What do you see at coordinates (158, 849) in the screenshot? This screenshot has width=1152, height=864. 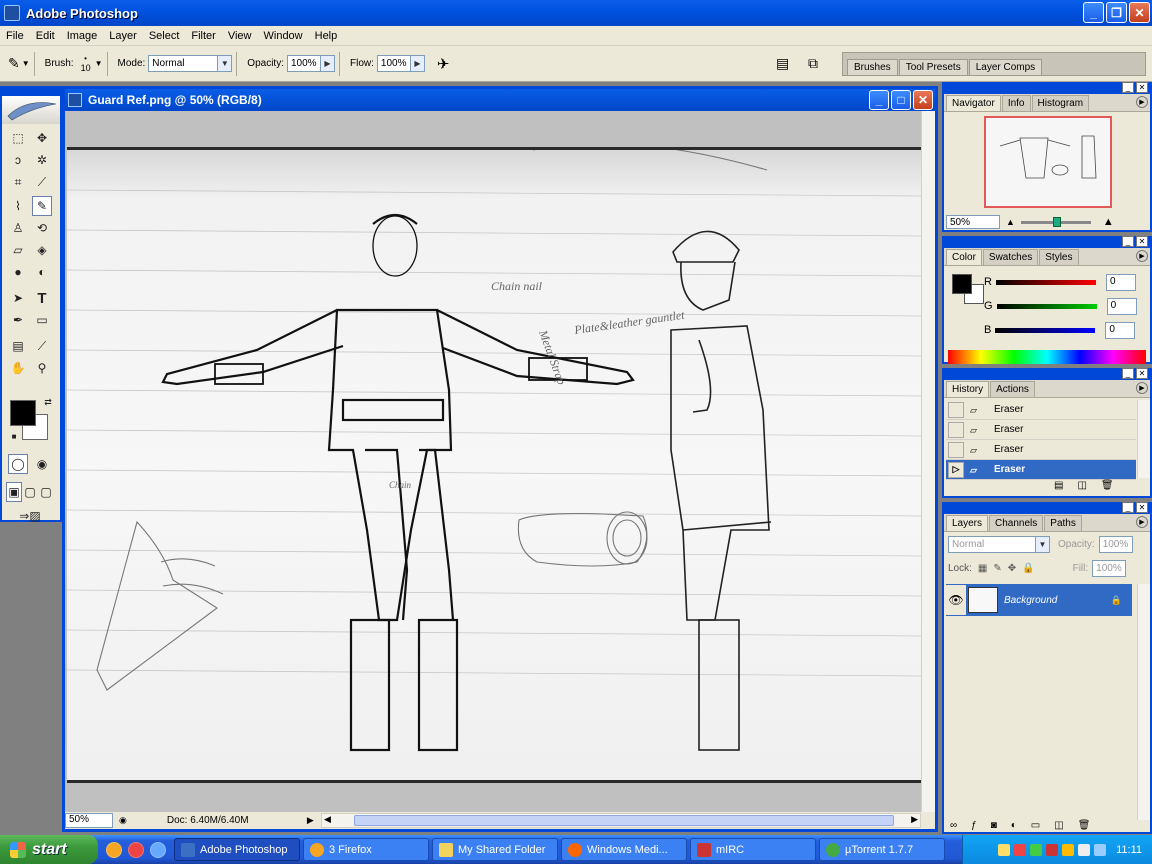 I see `ie-quicklaunch-icon` at bounding box center [158, 849].